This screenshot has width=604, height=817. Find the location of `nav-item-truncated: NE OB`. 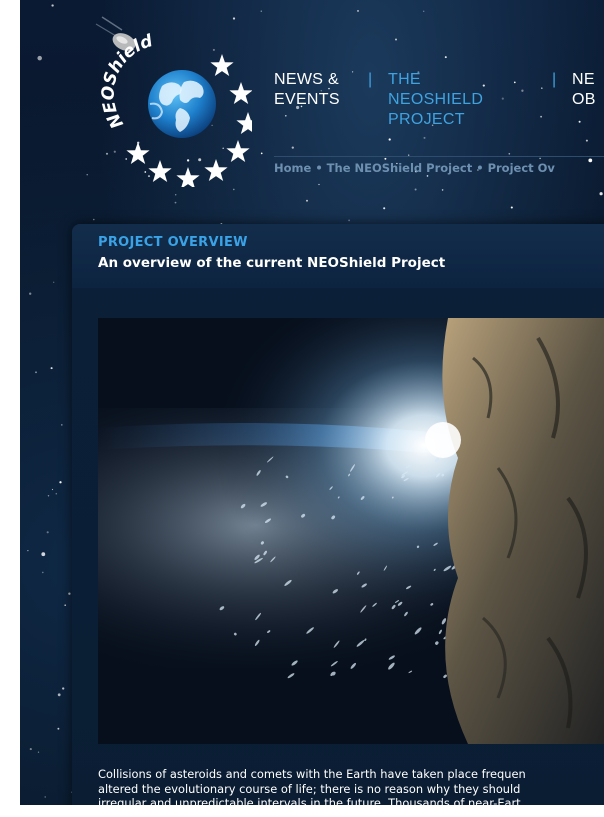

nav-item-truncated: NE OB is located at coordinates (584, 90).